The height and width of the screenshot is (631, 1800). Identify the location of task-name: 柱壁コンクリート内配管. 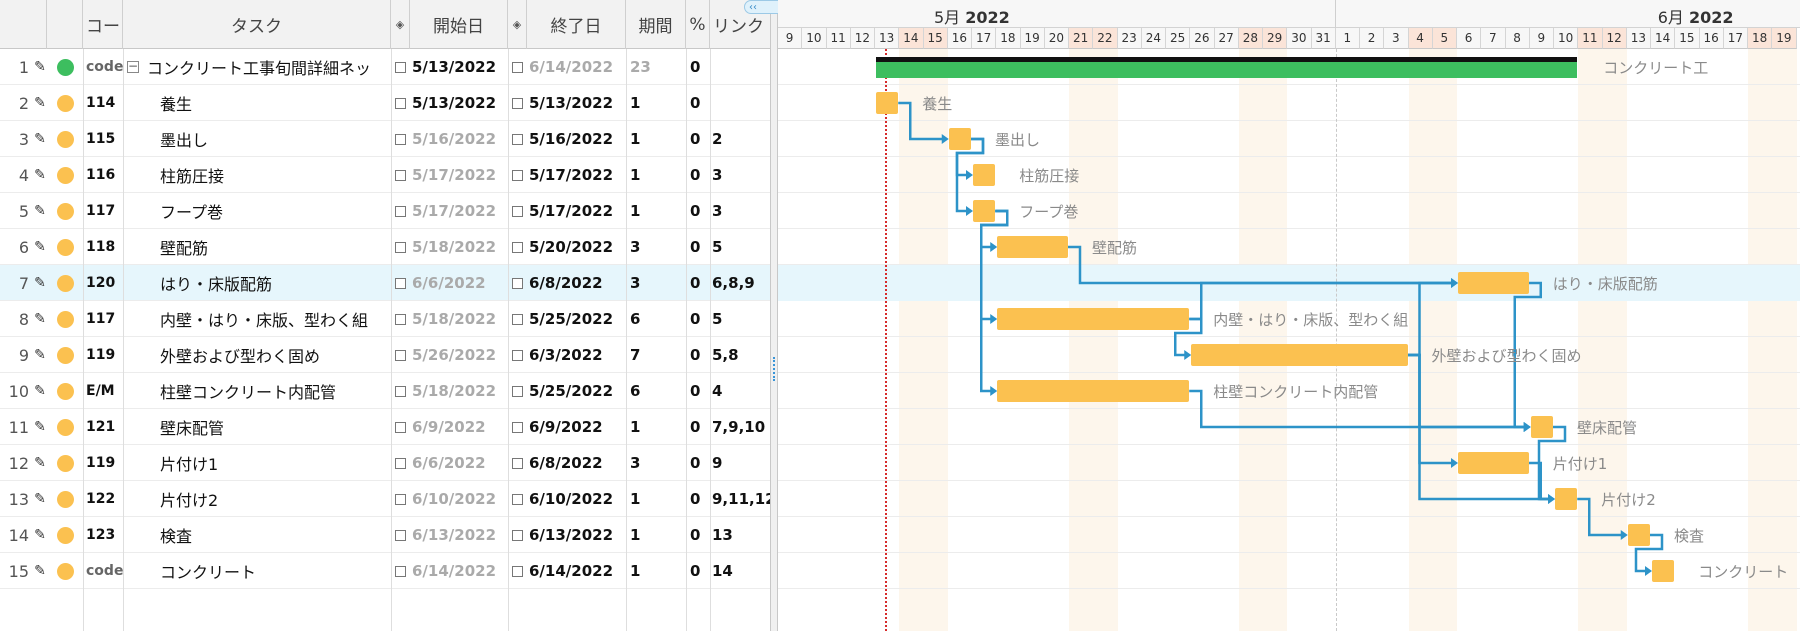
(275, 391).